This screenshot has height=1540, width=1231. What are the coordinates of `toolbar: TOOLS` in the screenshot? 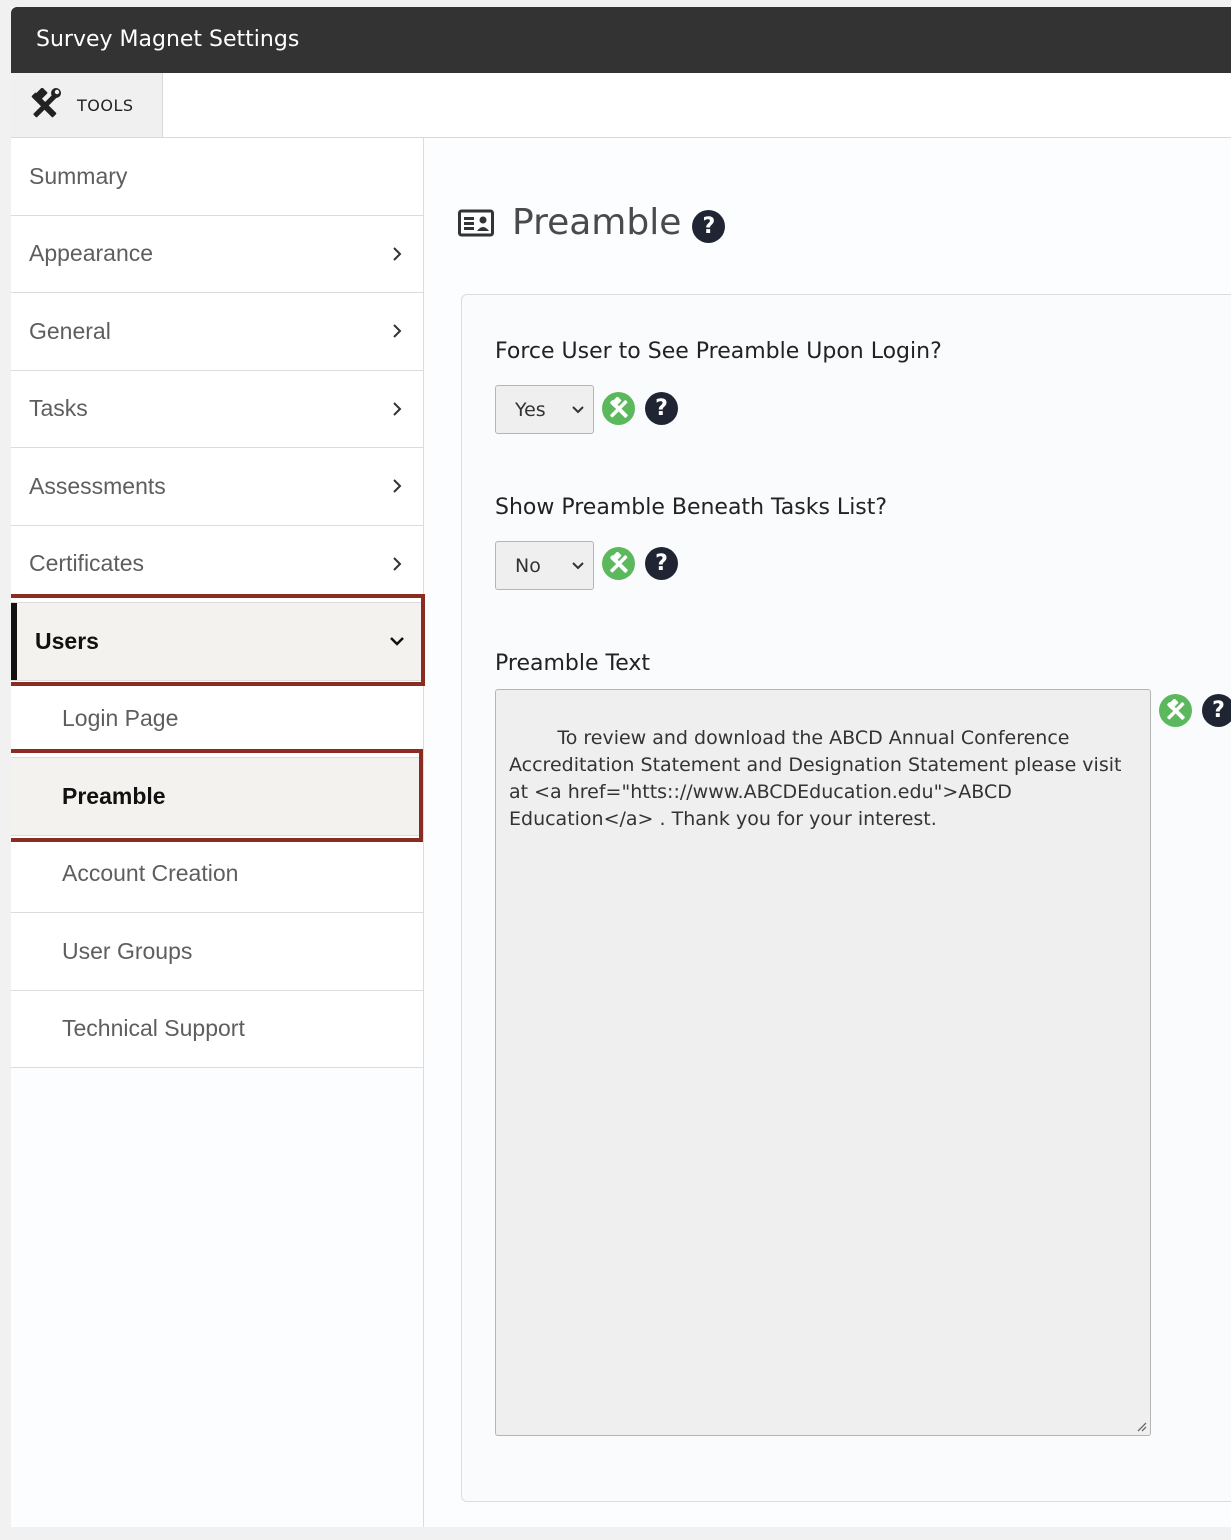 It's located at (621, 105).